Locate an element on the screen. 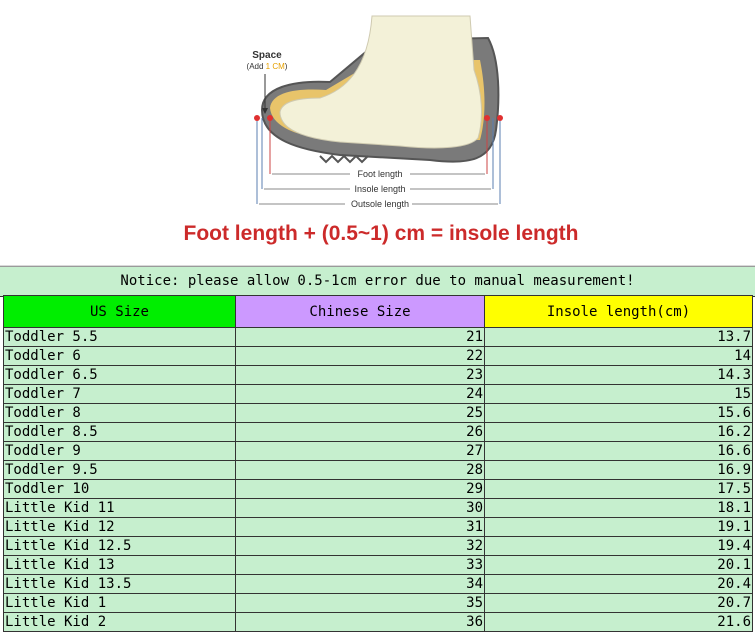 The width and height of the screenshot is (755, 632). insole-length-cell: 20.4 is located at coordinates (618, 584).